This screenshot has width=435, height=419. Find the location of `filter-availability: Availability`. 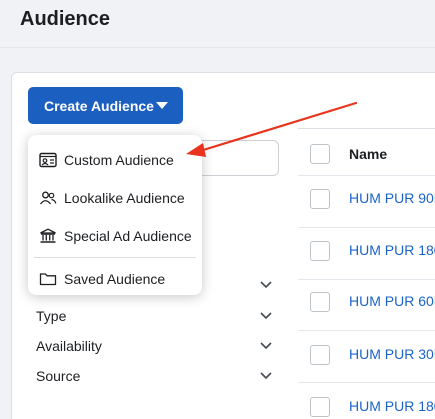

filter-availability: Availability is located at coordinates (154, 346).